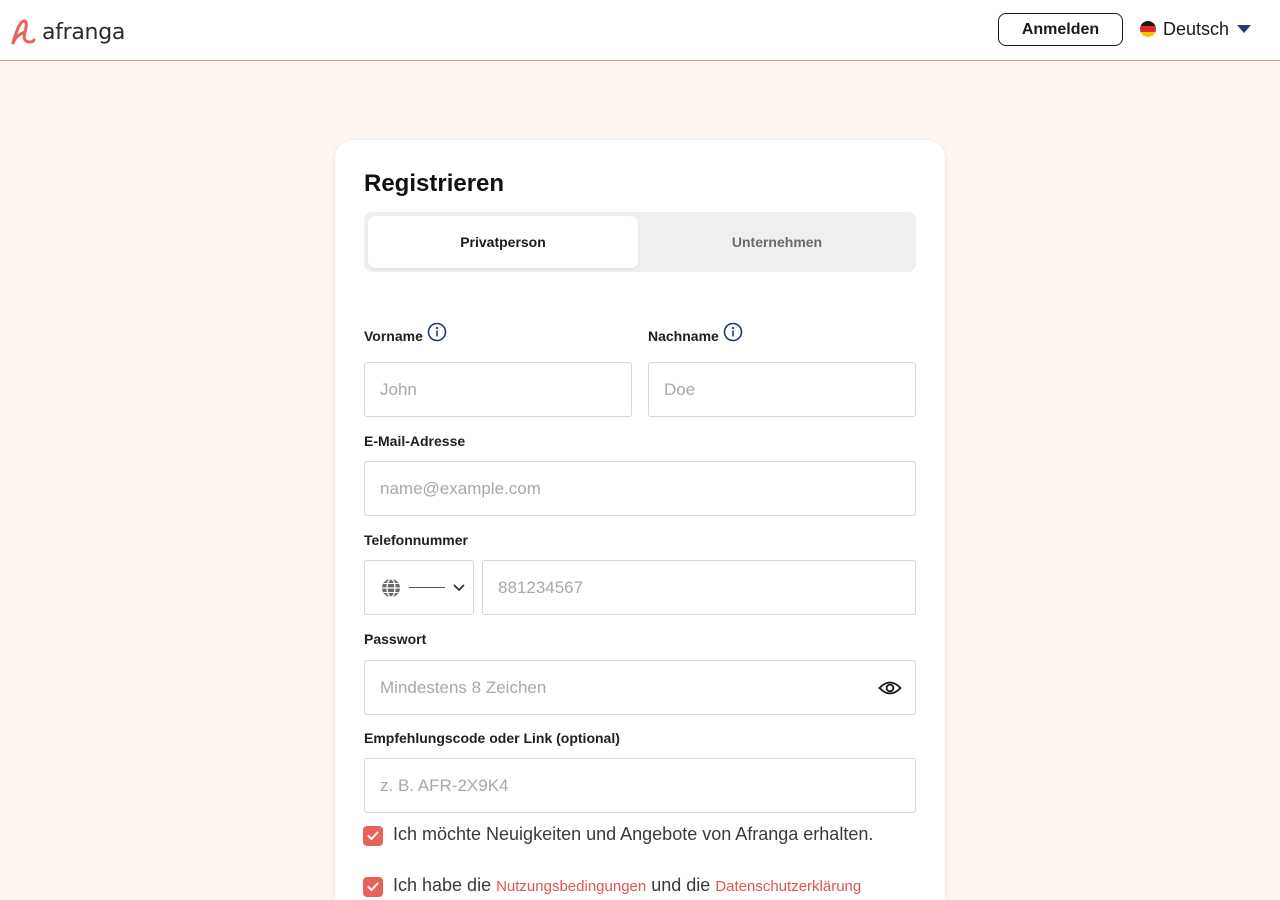 This screenshot has height=900, width=1280. What do you see at coordinates (1060, 29) in the screenshot?
I see `login-button: Anmelden` at bounding box center [1060, 29].